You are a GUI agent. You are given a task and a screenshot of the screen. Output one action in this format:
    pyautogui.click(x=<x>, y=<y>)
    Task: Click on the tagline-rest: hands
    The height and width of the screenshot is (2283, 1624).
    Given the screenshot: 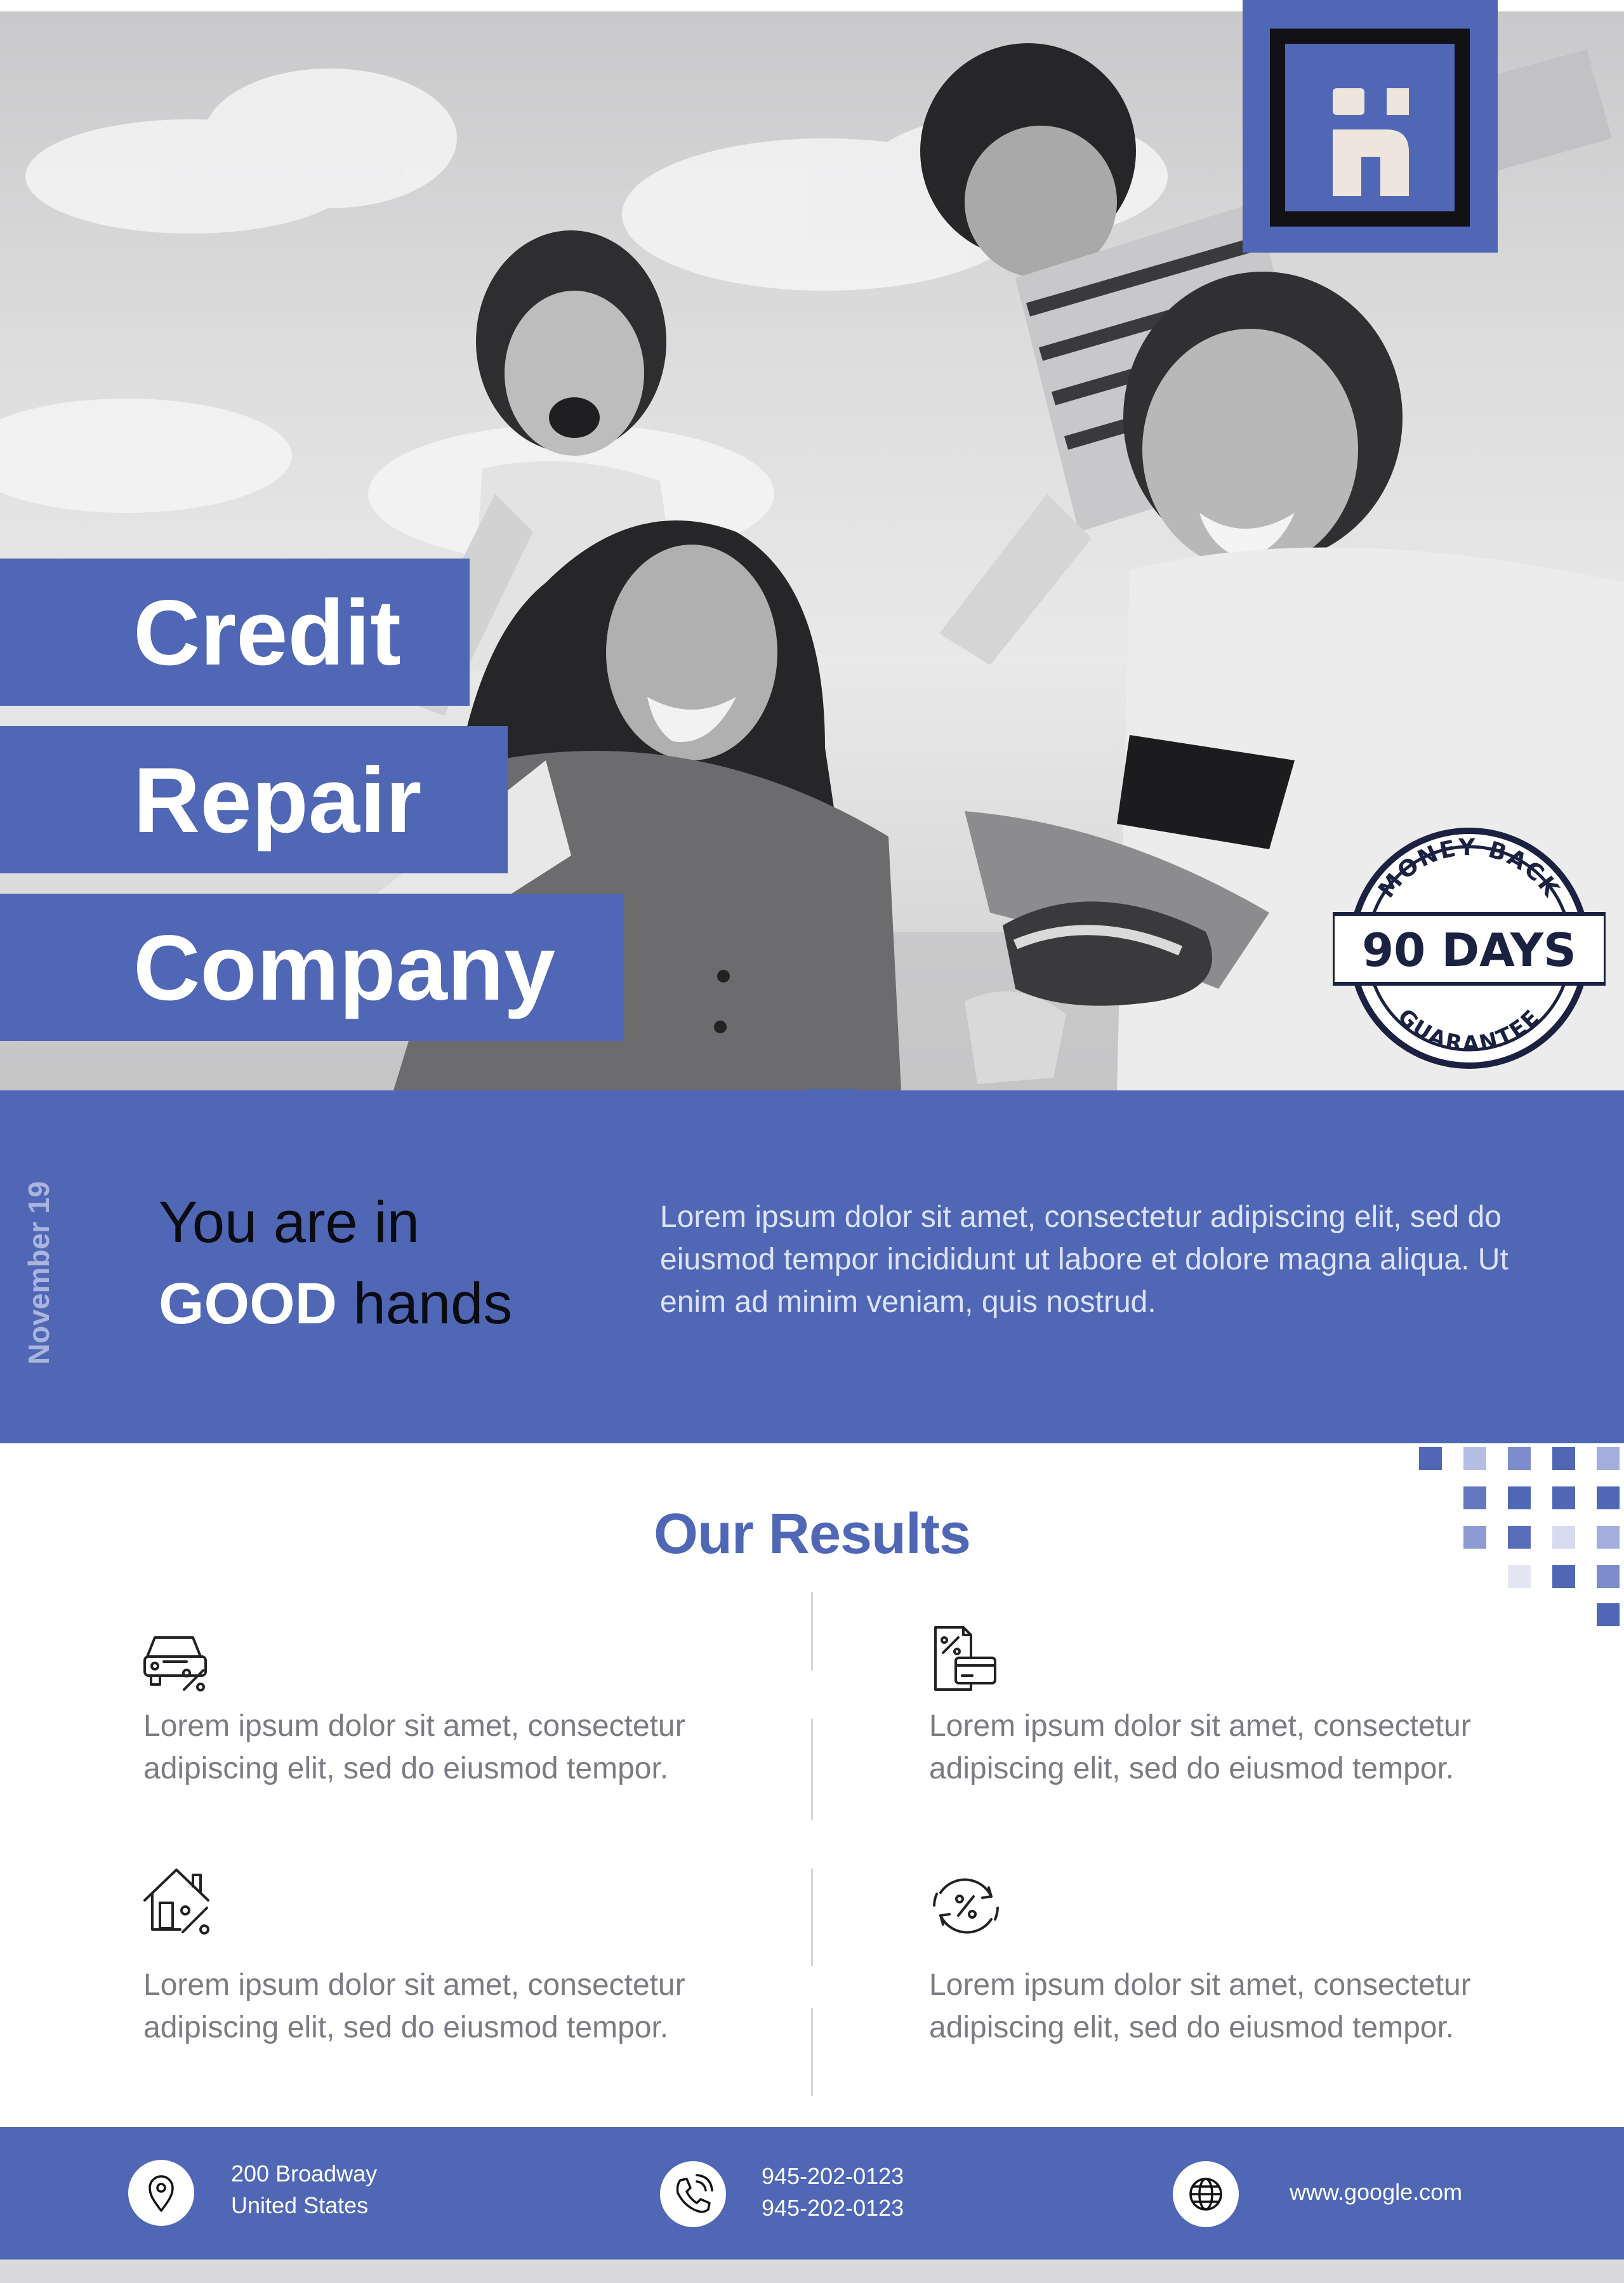 What is the action you would take?
    pyautogui.click(x=425, y=1304)
    